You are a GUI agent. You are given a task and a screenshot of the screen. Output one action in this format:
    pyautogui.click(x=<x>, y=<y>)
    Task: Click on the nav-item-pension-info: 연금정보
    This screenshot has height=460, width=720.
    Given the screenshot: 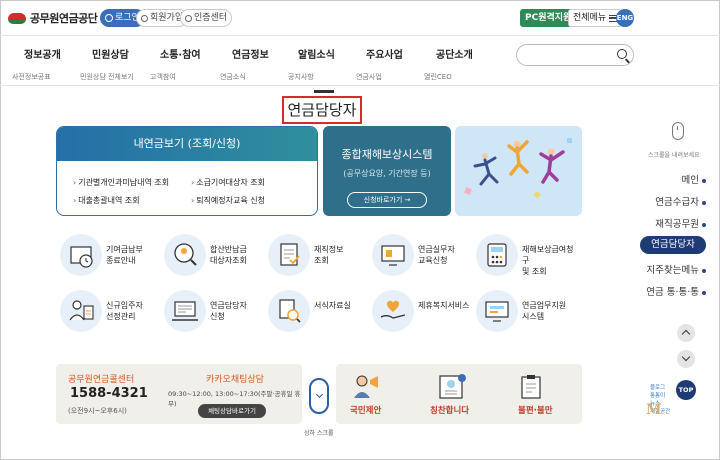 What is the action you would take?
    pyautogui.click(x=250, y=53)
    